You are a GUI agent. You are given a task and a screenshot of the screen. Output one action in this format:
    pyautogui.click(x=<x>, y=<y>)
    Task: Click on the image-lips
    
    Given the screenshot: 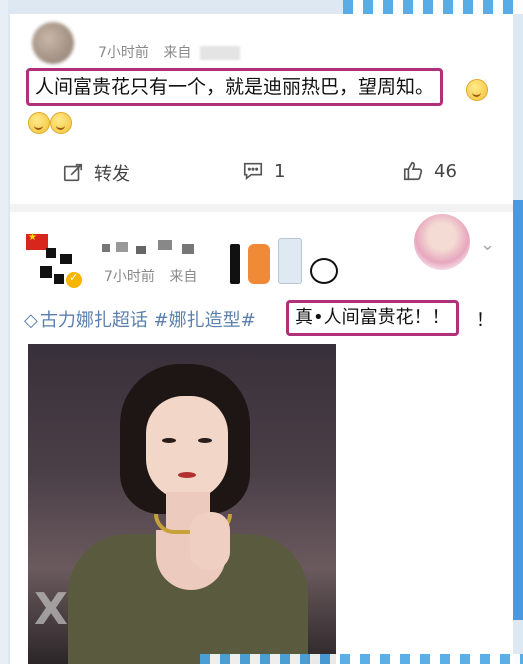 What is the action you would take?
    pyautogui.click(x=187, y=475)
    